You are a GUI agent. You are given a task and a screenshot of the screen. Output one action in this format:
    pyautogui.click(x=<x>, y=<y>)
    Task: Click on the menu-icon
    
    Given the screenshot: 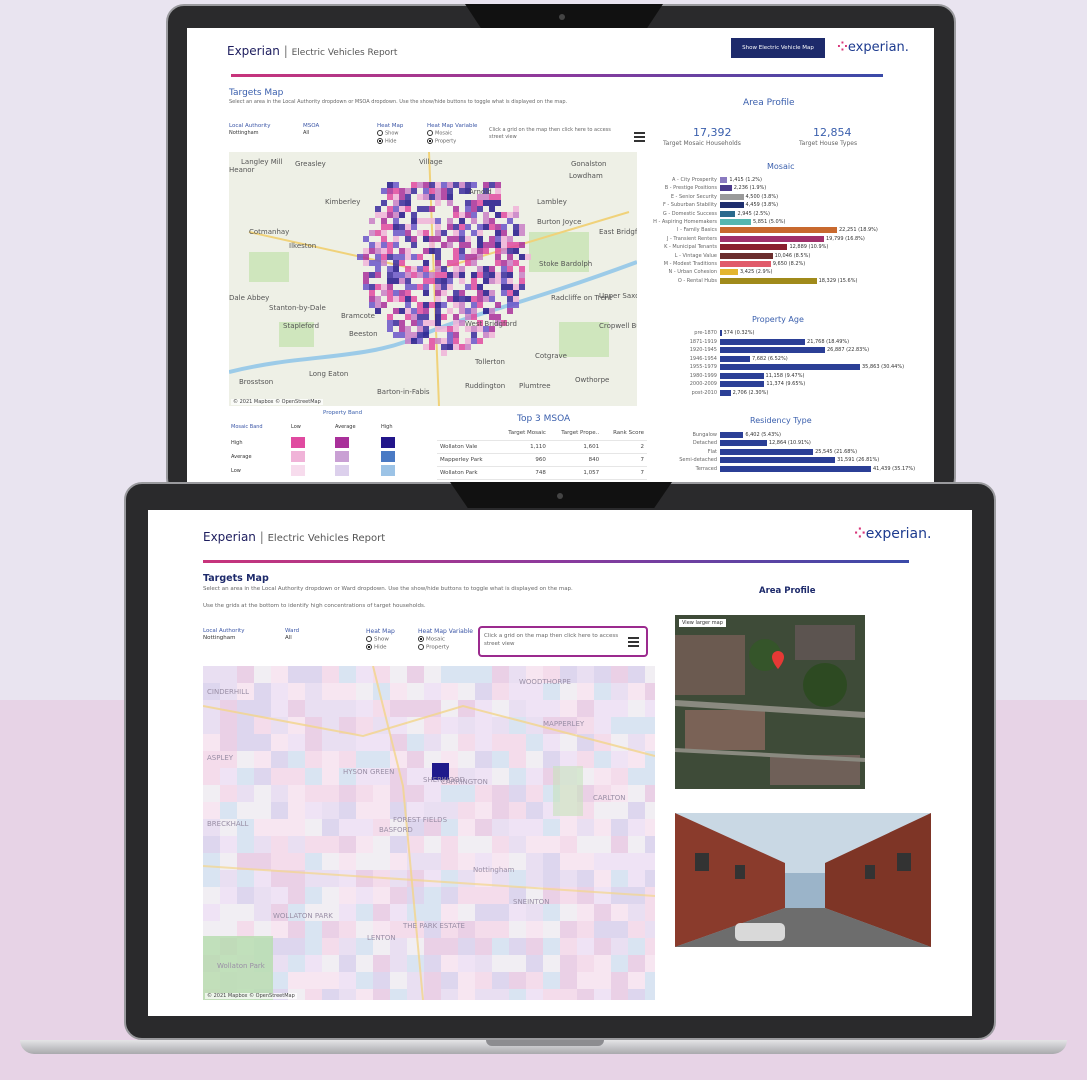 What is the action you would take?
    pyautogui.click(x=633, y=643)
    